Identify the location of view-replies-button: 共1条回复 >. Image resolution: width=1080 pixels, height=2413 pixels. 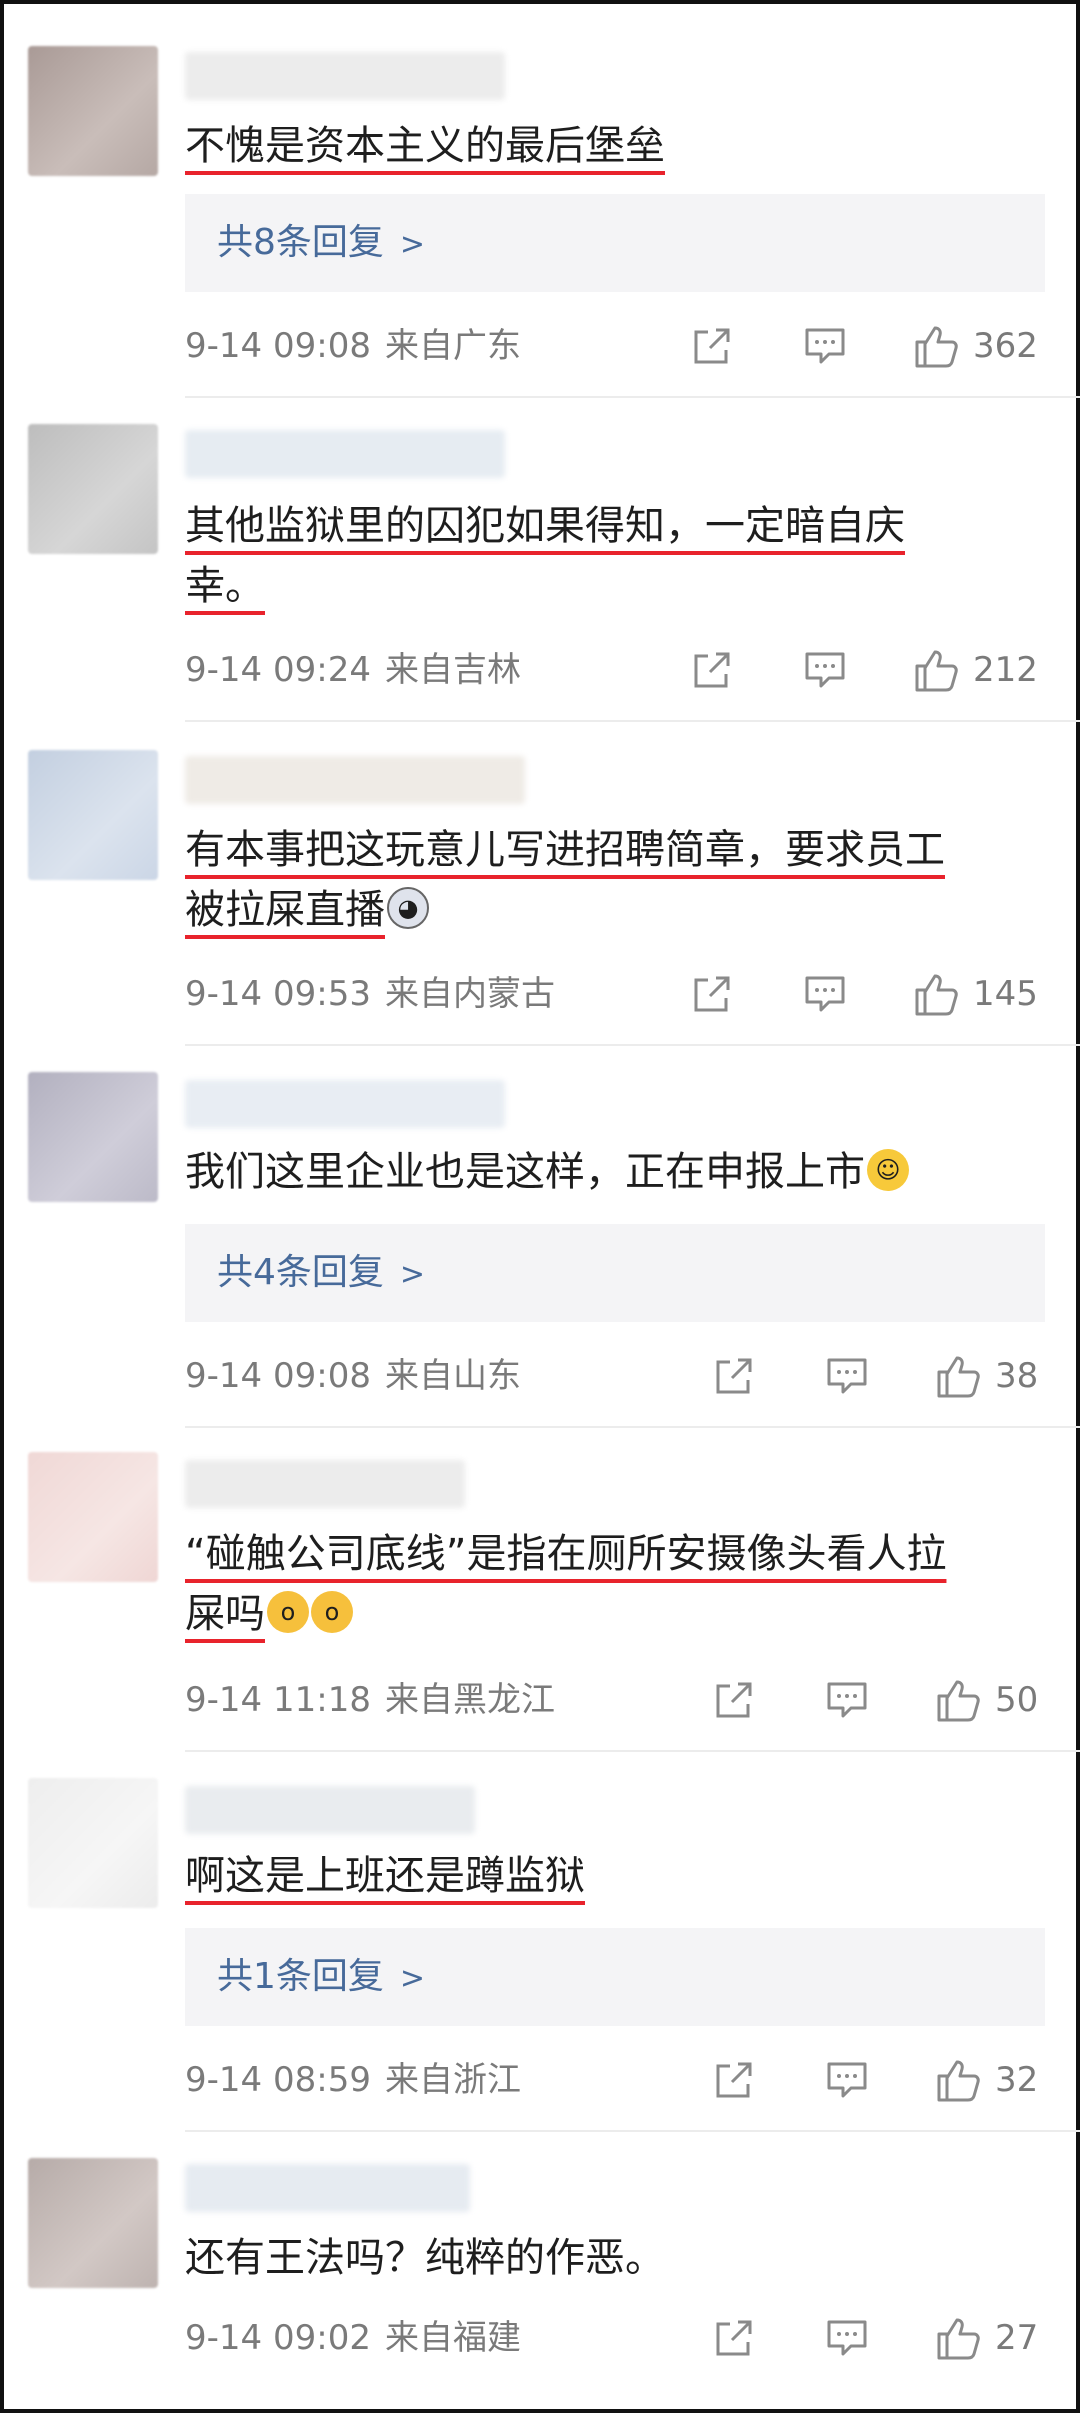
(615, 1977).